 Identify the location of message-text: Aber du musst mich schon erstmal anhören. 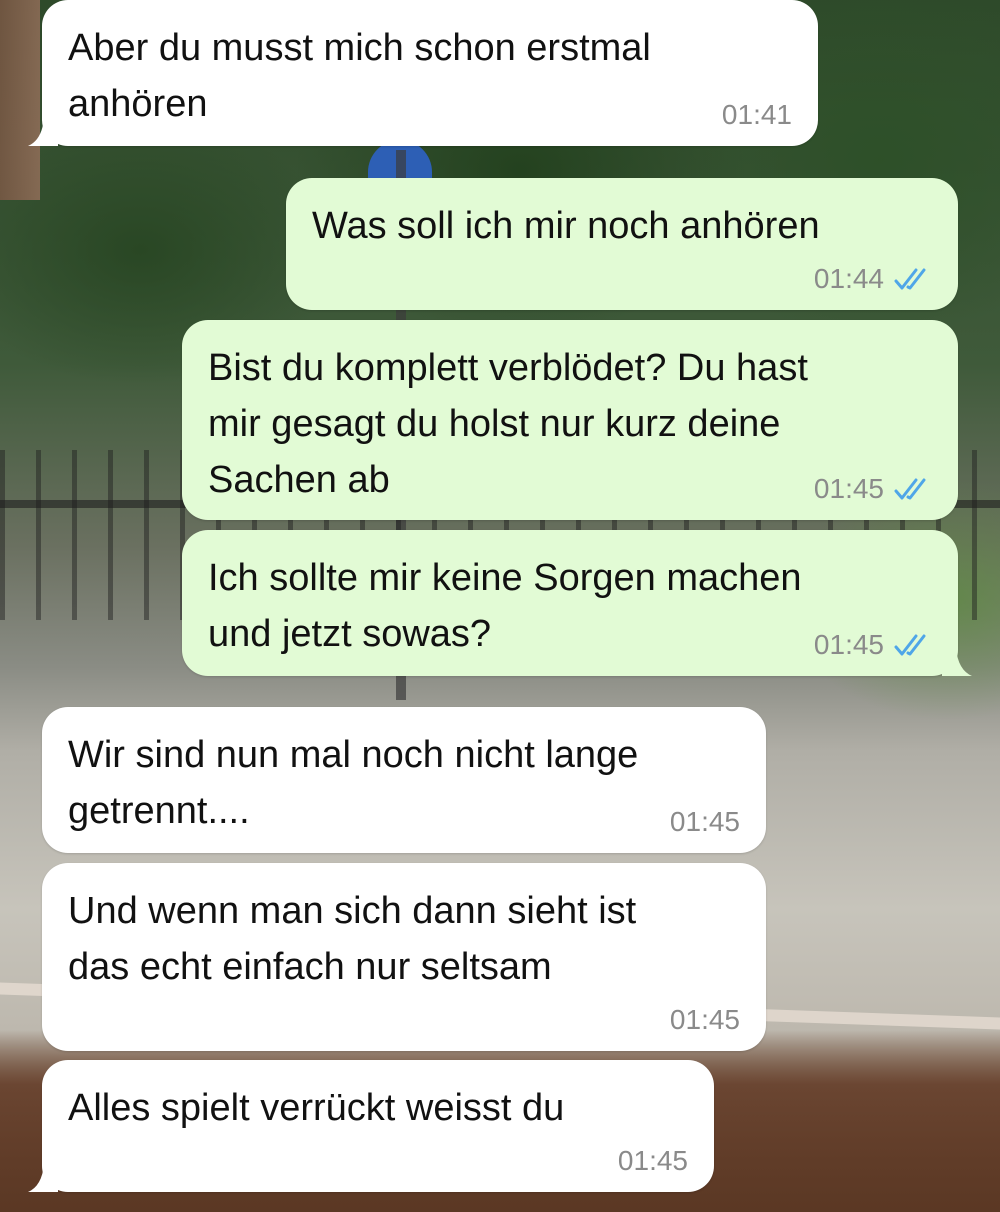
(359, 76).